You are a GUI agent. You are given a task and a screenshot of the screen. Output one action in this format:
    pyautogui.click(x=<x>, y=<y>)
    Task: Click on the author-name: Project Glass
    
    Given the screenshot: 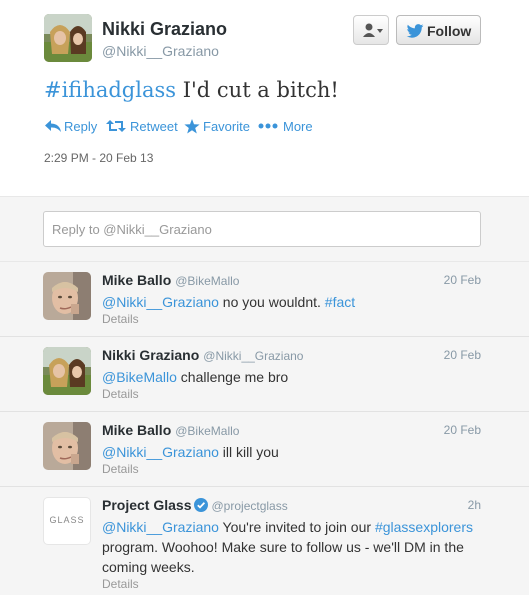 What is the action you would take?
    pyautogui.click(x=147, y=505)
    